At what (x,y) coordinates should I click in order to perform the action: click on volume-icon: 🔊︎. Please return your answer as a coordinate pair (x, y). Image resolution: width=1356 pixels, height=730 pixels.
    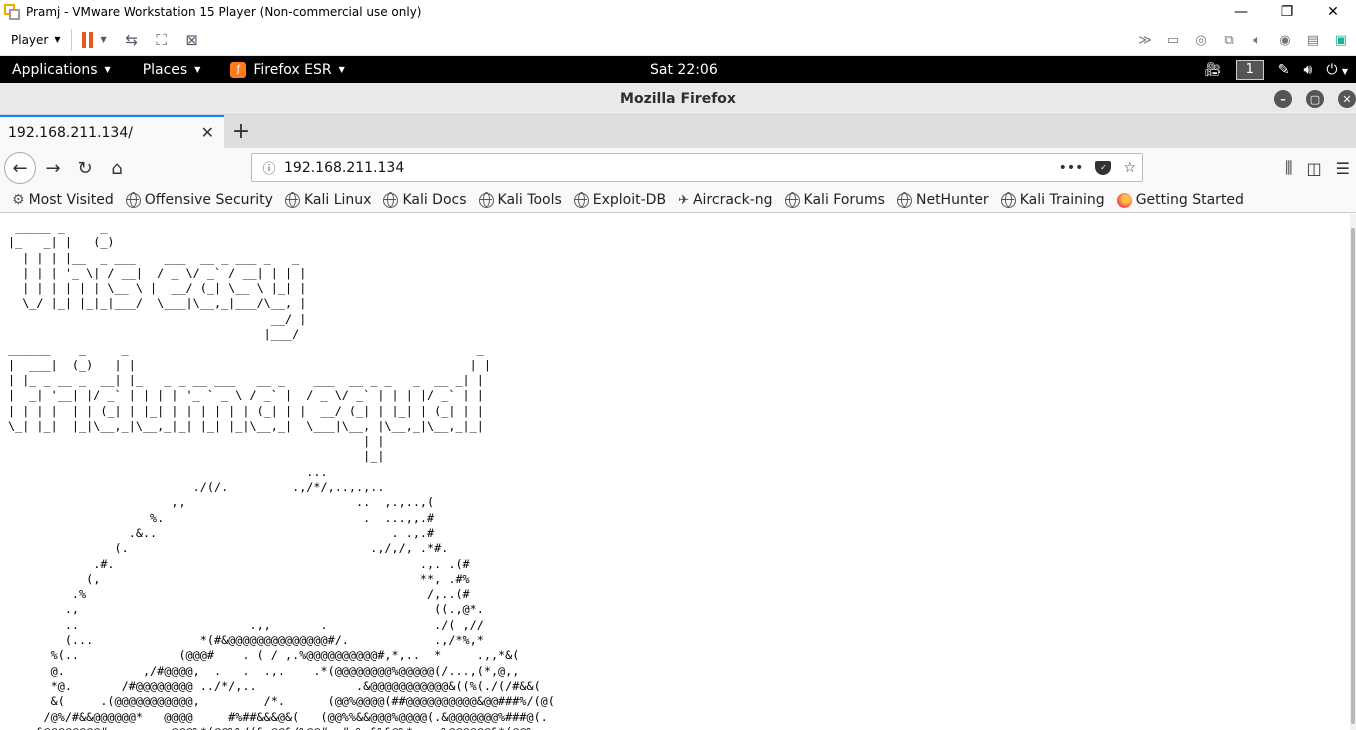
    Looking at the image, I should click on (1307, 70).